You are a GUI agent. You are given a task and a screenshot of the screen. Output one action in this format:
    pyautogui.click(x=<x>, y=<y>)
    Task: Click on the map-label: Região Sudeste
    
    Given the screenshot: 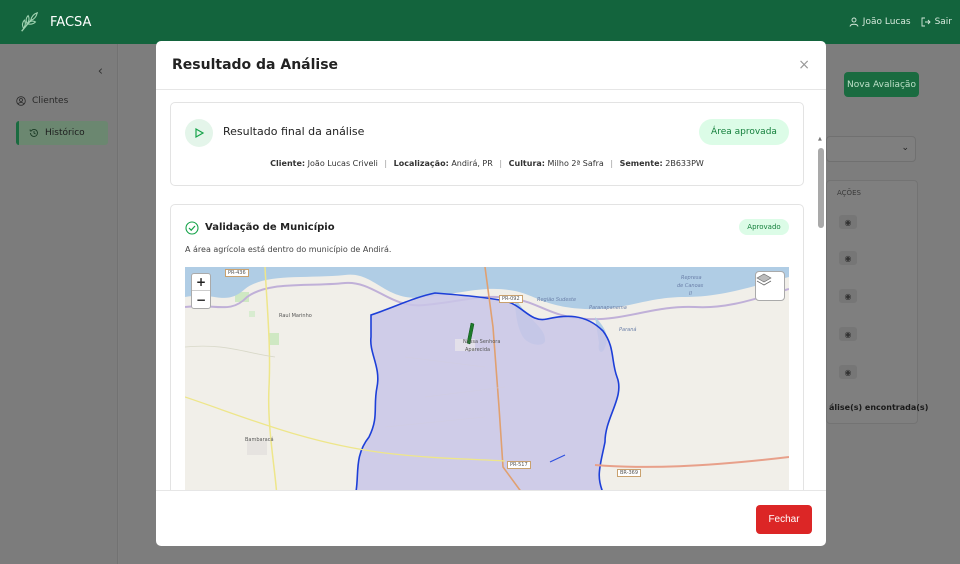 What is the action you would take?
    pyautogui.click(x=557, y=300)
    